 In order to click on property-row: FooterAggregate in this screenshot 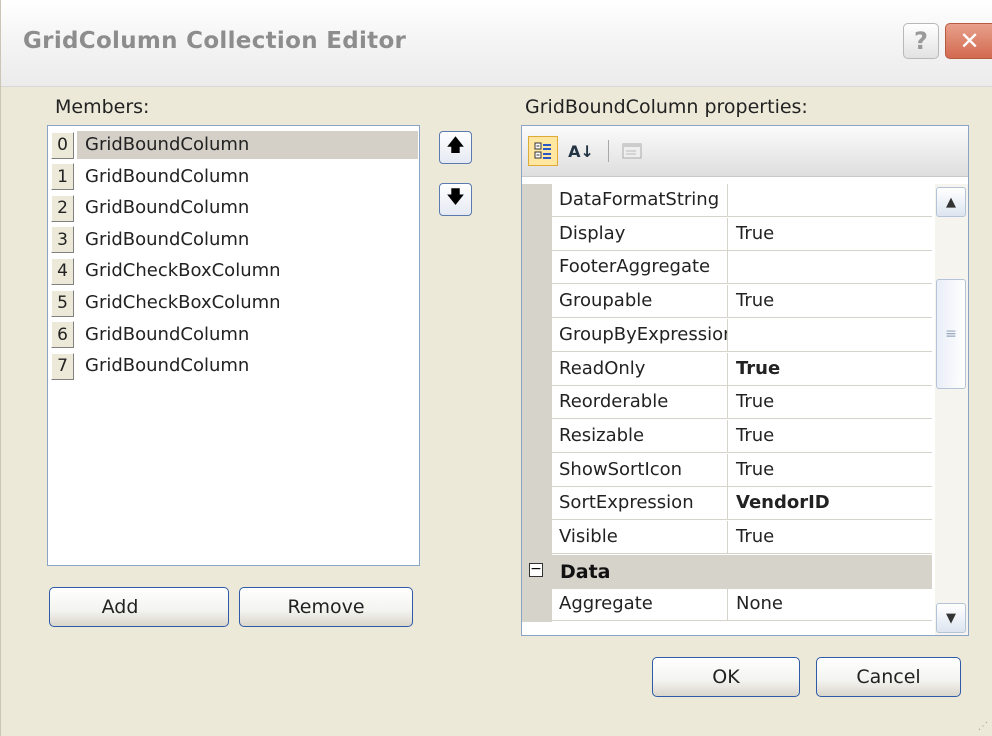, I will do `click(727, 268)`.